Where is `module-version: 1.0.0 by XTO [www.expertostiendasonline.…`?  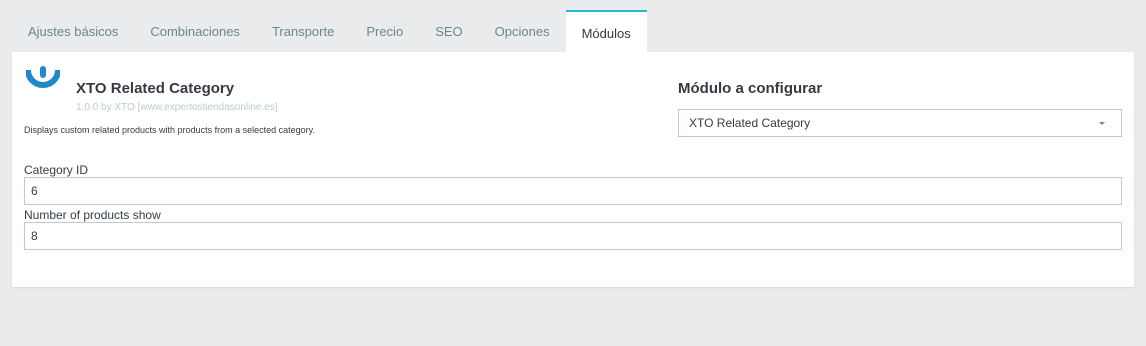
module-version: 1.0.0 by XTO [www.expertostiendasonline.… is located at coordinates (177, 107).